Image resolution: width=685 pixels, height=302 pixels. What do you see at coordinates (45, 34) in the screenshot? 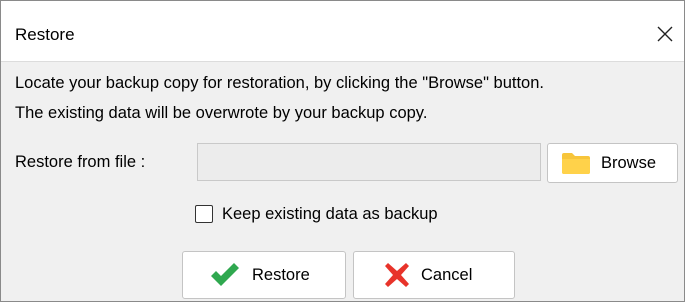
I see `dialog-title: Restore` at bounding box center [45, 34].